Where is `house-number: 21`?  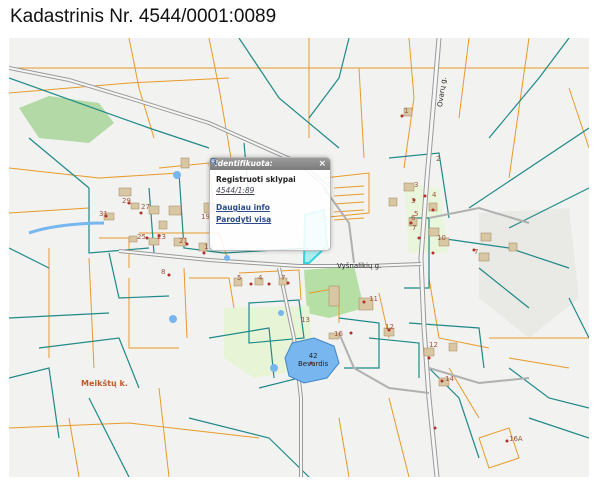 house-number: 21 is located at coordinates (183, 241).